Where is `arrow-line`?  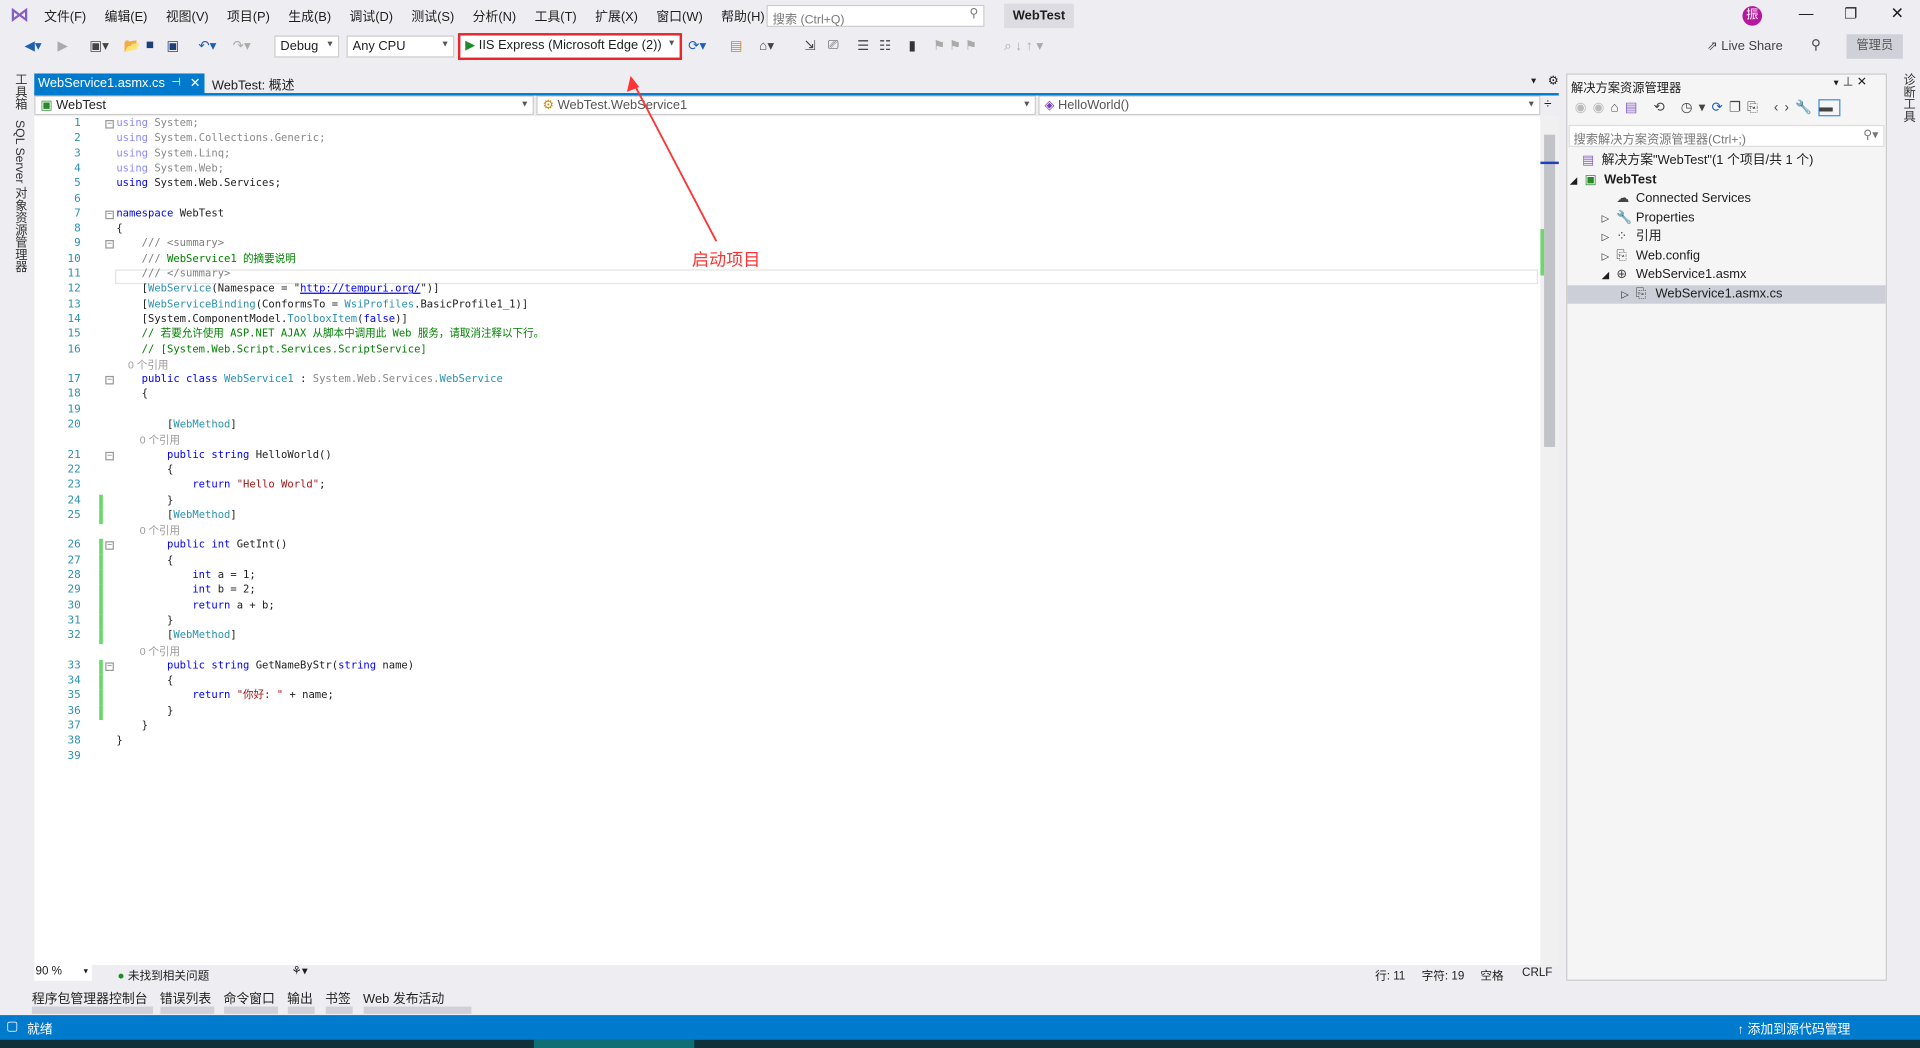 arrow-line is located at coordinates (675, 161).